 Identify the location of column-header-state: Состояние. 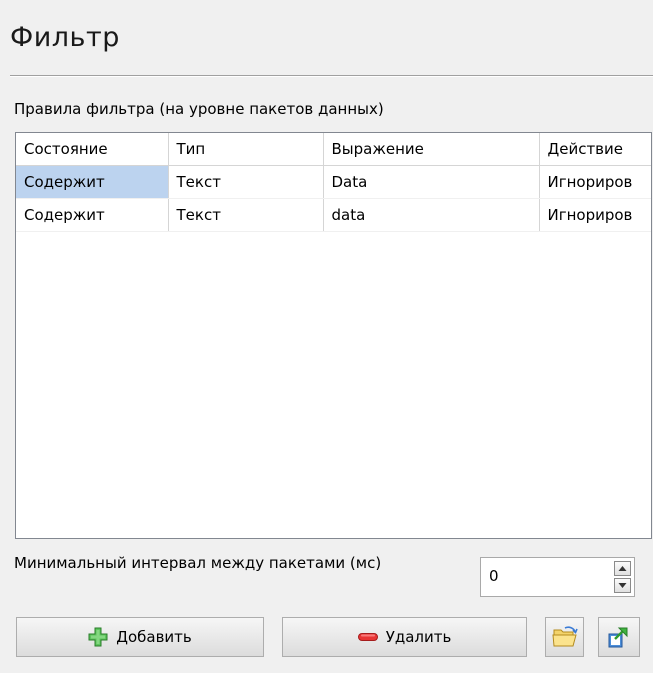
(92, 149).